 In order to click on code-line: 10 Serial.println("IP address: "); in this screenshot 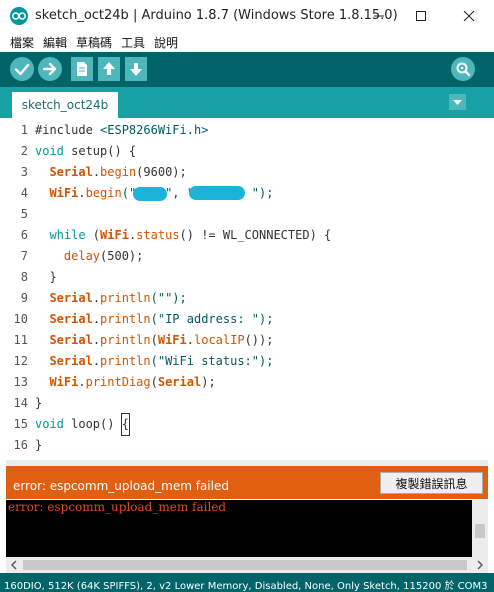, I will do `click(247, 319)`.